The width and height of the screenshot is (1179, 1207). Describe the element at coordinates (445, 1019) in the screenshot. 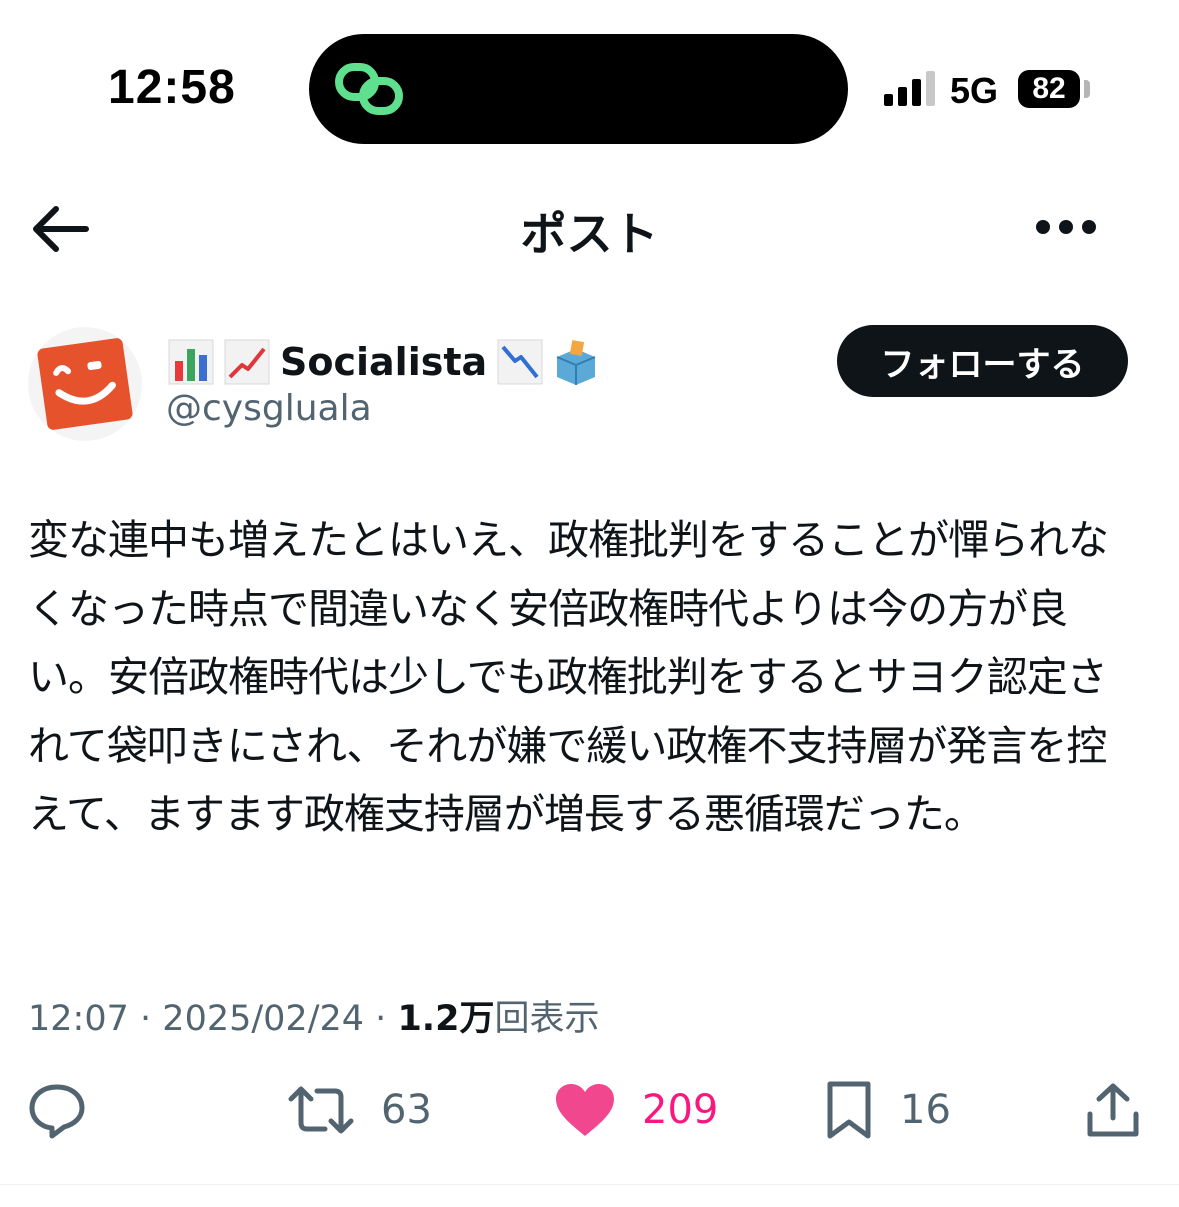

I see `views-count: 1.2万` at that location.